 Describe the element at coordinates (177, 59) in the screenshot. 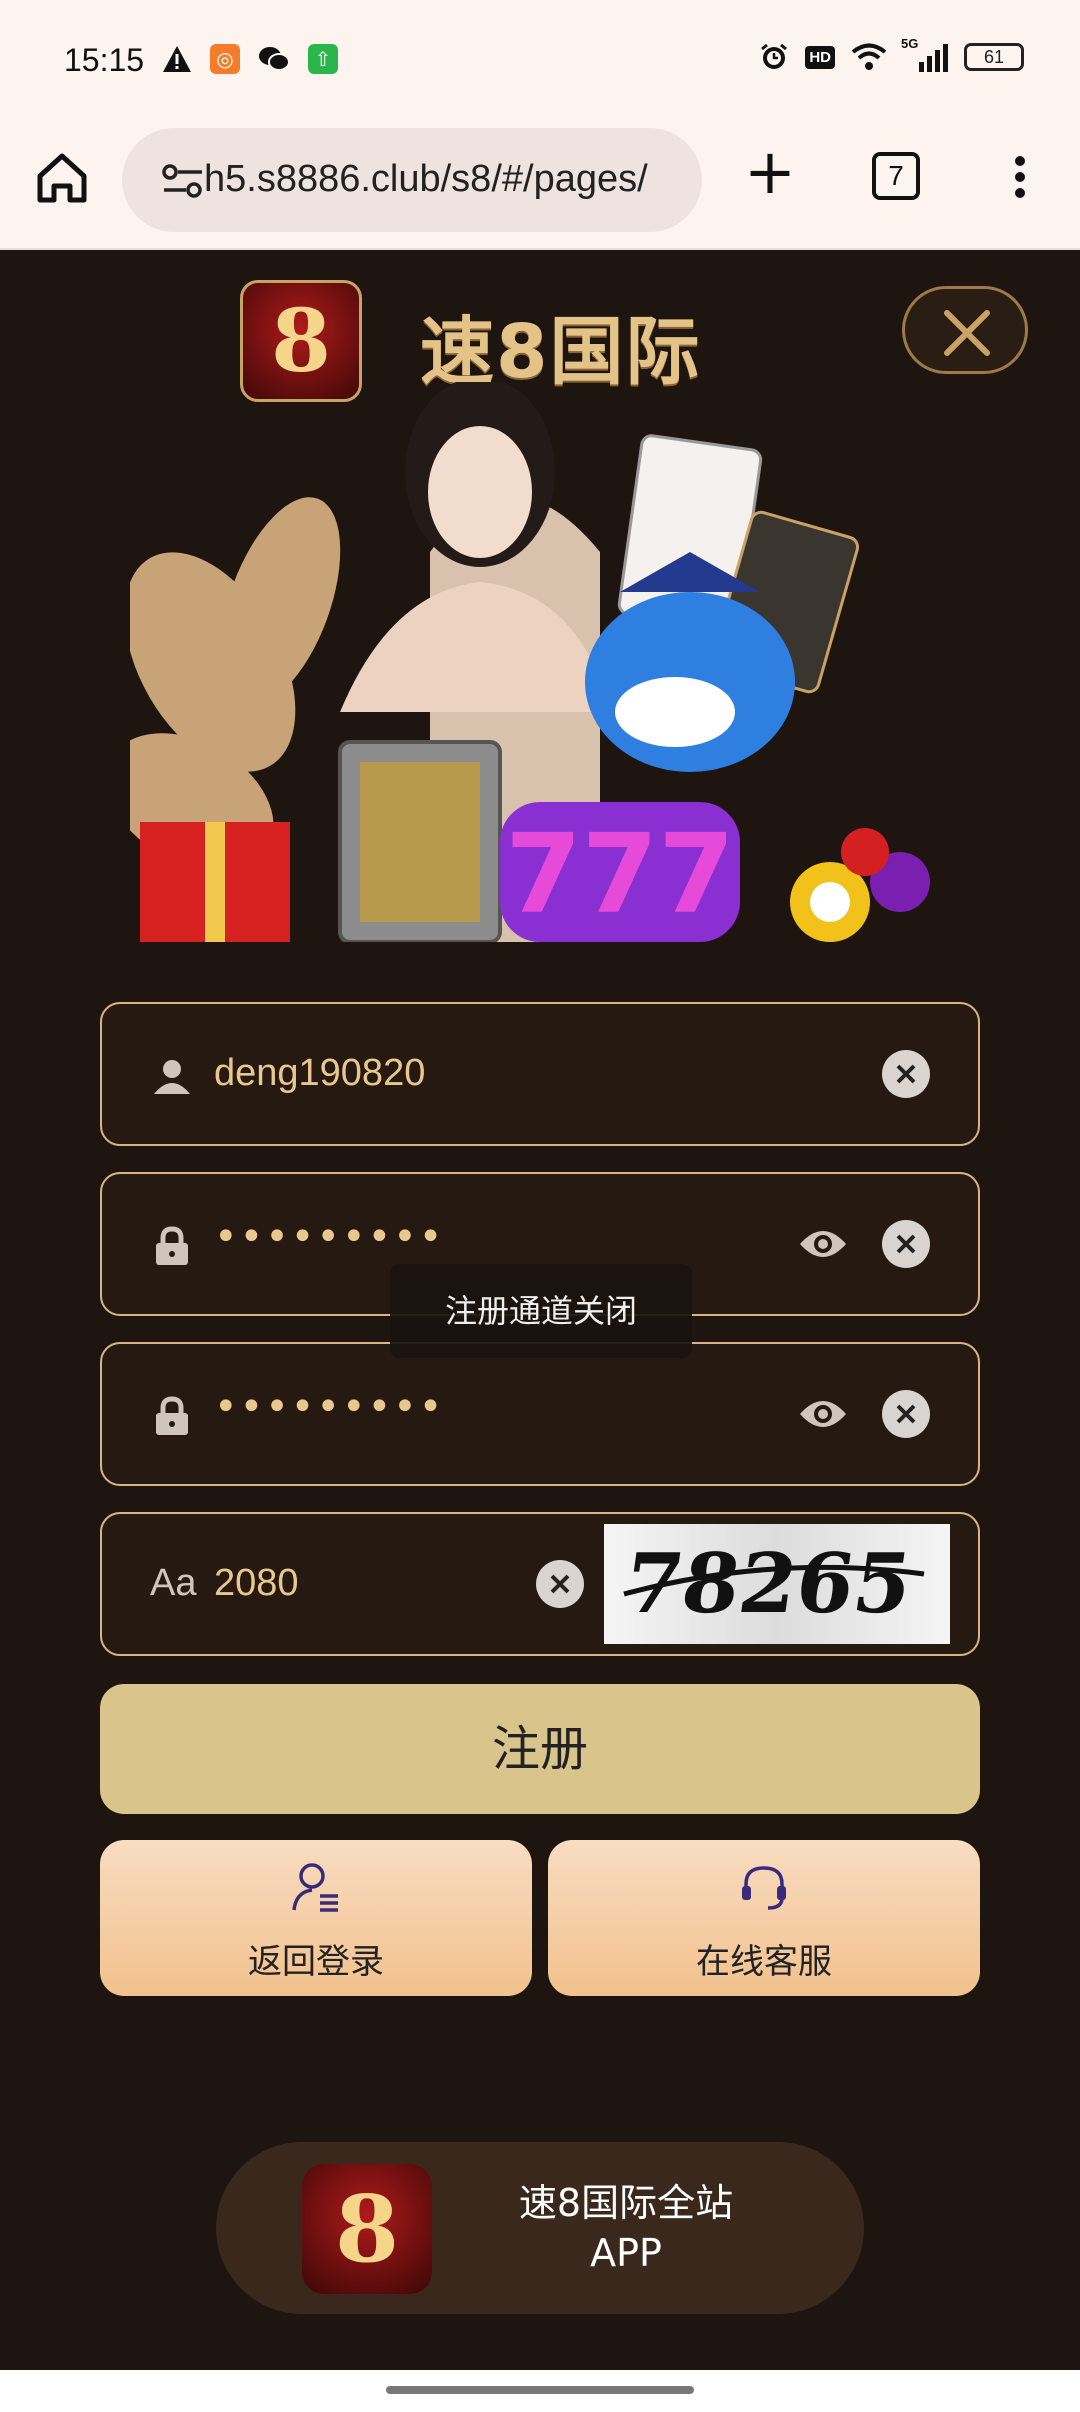

I see `warning-icon` at that location.